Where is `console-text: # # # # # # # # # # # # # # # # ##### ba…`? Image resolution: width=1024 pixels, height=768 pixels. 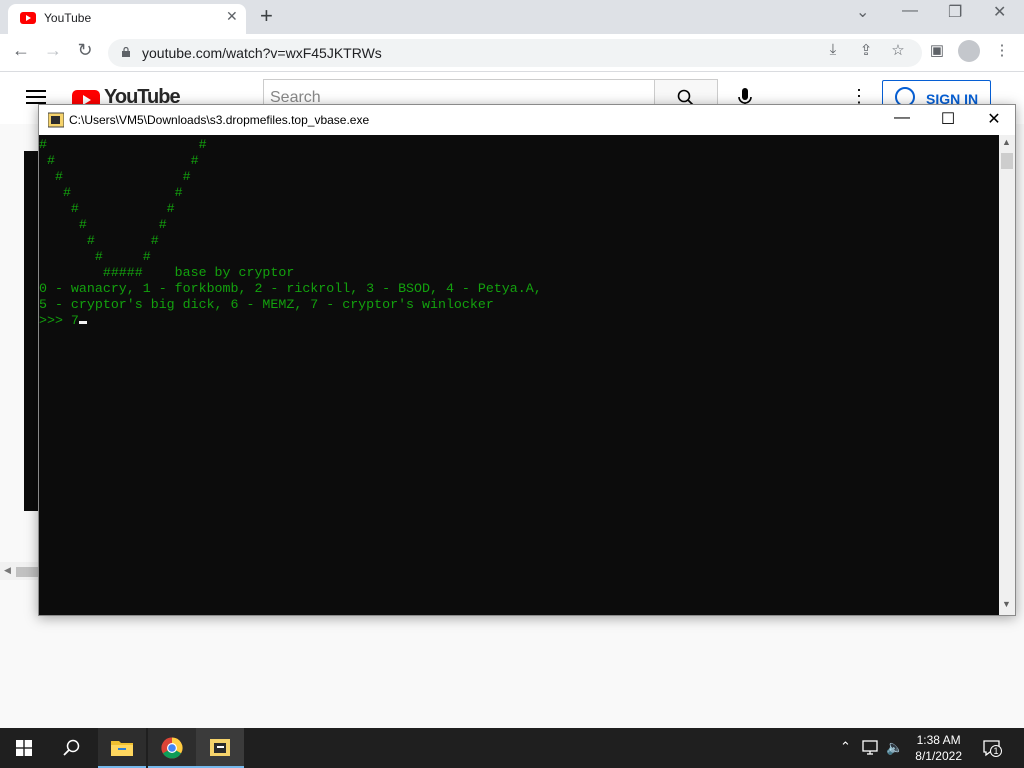
console-text: # # # # # # # # # # # # # # # # ##### ba… is located at coordinates (290, 233).